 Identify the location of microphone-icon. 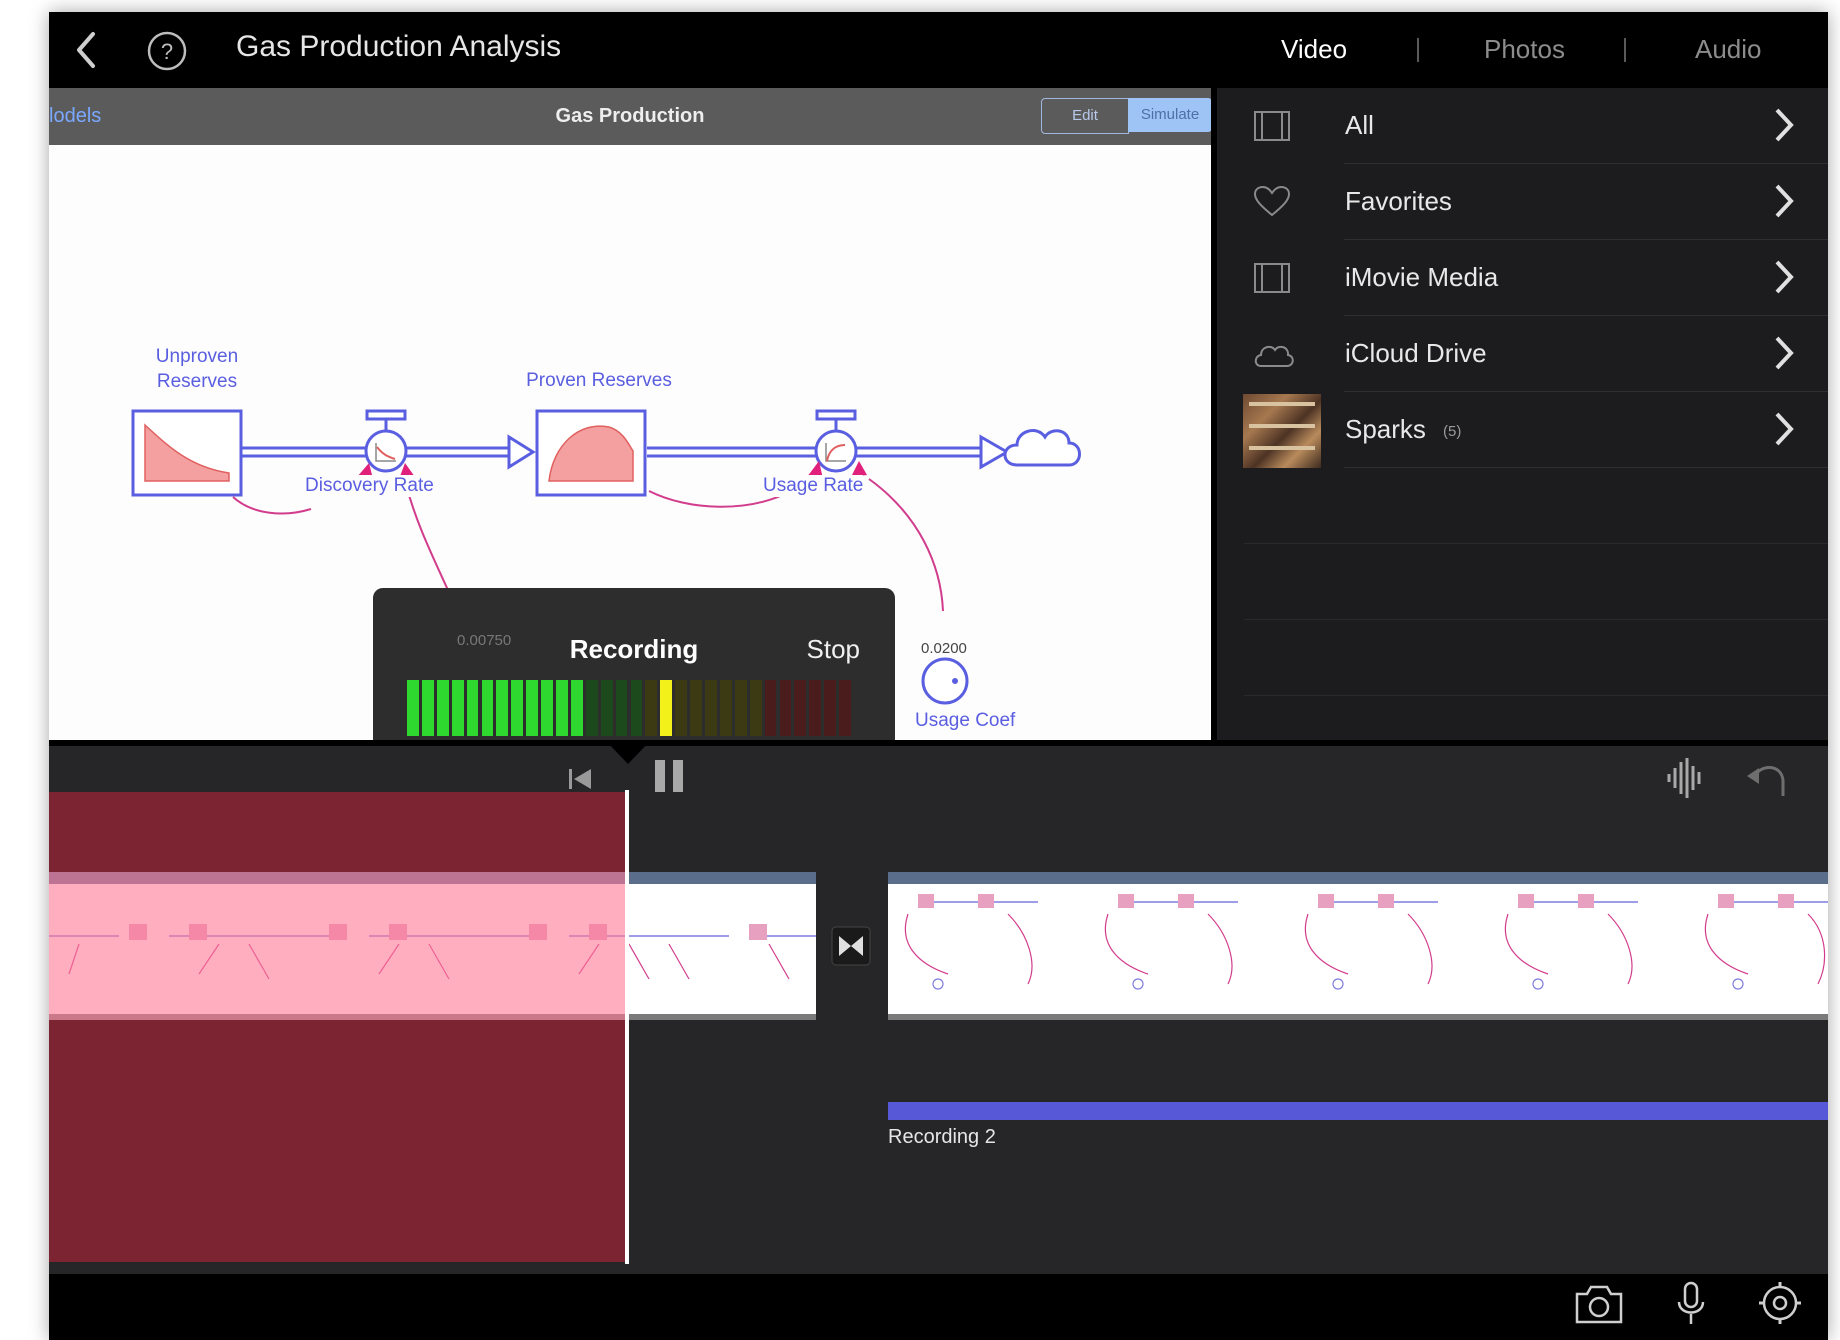
(1691, 1304).